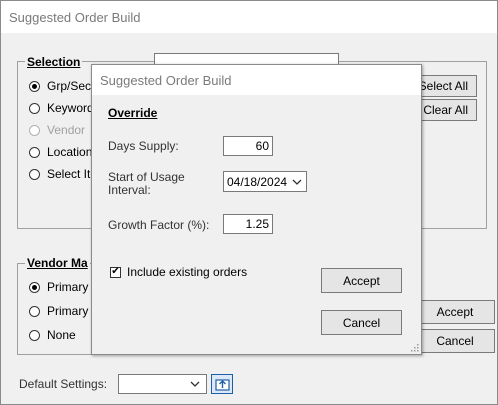  I want to click on vendor-legend: Vendor Ma, so click(57, 263).